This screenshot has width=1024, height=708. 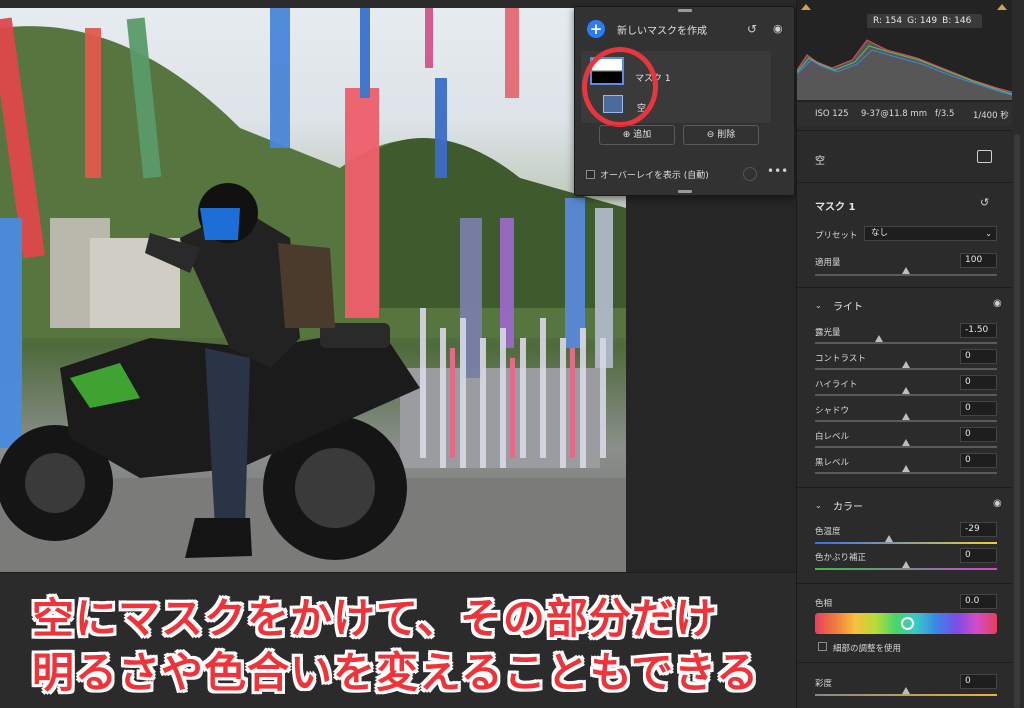 What do you see at coordinates (752, 29) in the screenshot?
I see `undo-icon: ↺` at bounding box center [752, 29].